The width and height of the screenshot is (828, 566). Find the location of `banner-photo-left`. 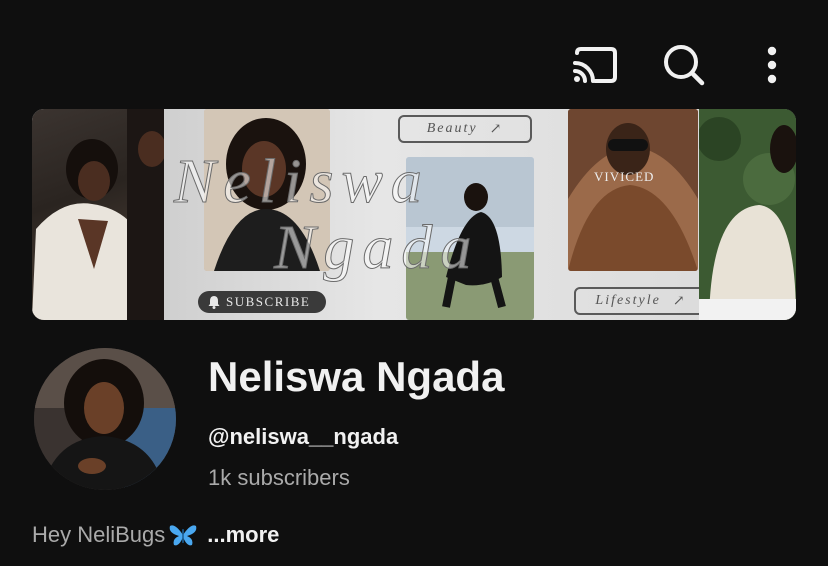

banner-photo-left is located at coordinates (99, 214).